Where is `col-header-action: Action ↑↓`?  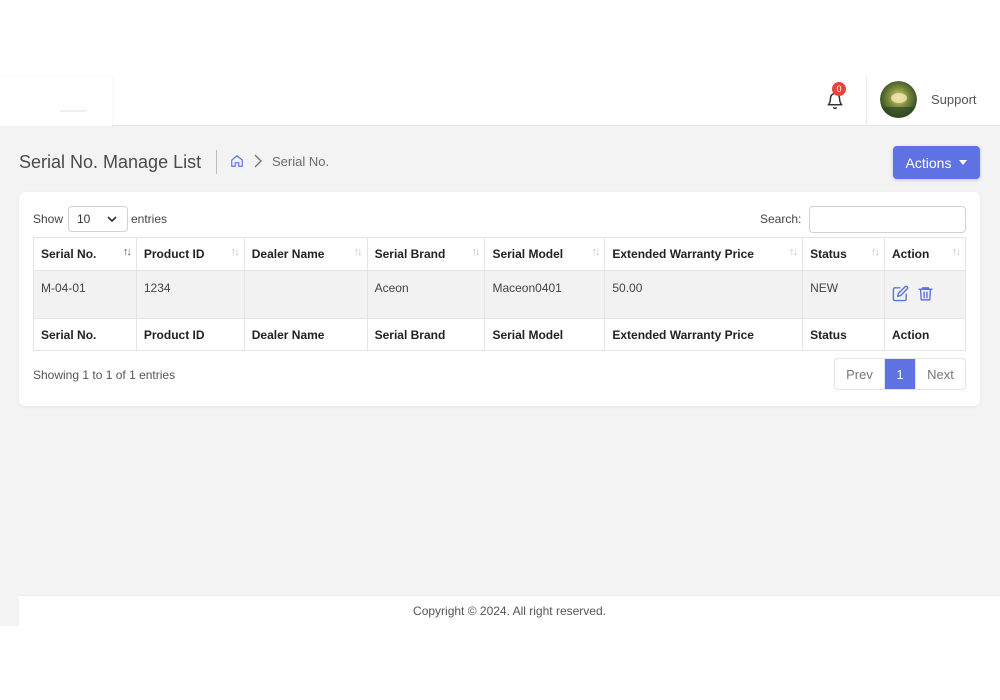
col-header-action: Action ↑↓ is located at coordinates (925, 254).